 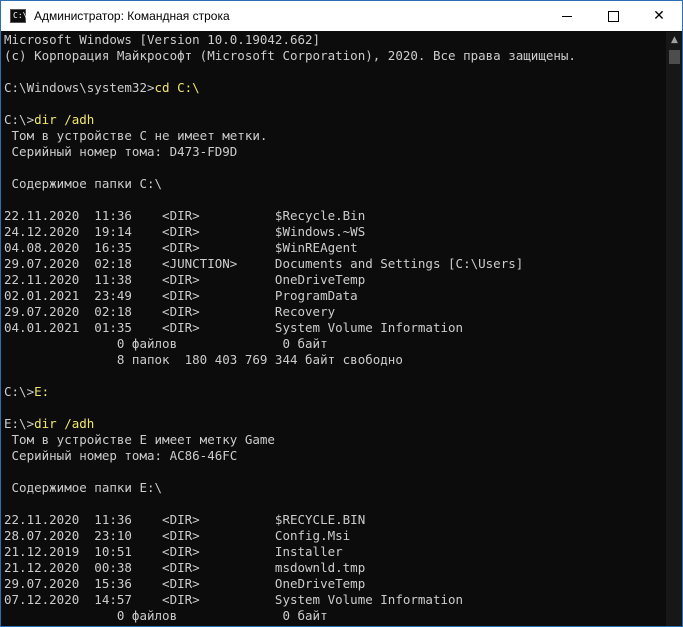 I want to click on console-line: 21.12.2020 00:38 <DIR> msdownld.tmp, so click(x=334, y=568).